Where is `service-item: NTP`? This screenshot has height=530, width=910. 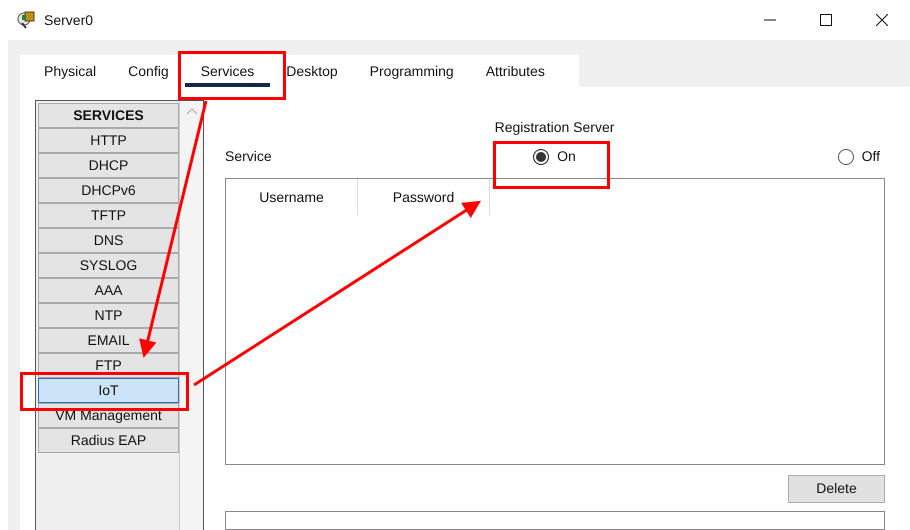
service-item: NTP is located at coordinates (108, 315).